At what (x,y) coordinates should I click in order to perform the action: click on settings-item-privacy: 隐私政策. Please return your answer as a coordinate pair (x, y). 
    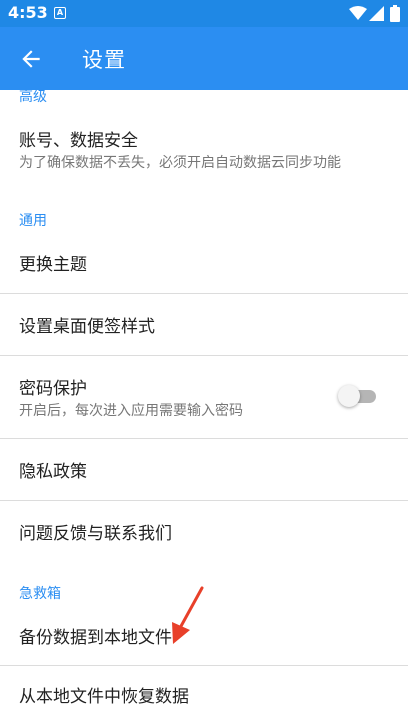
    Looking at the image, I should click on (204, 469).